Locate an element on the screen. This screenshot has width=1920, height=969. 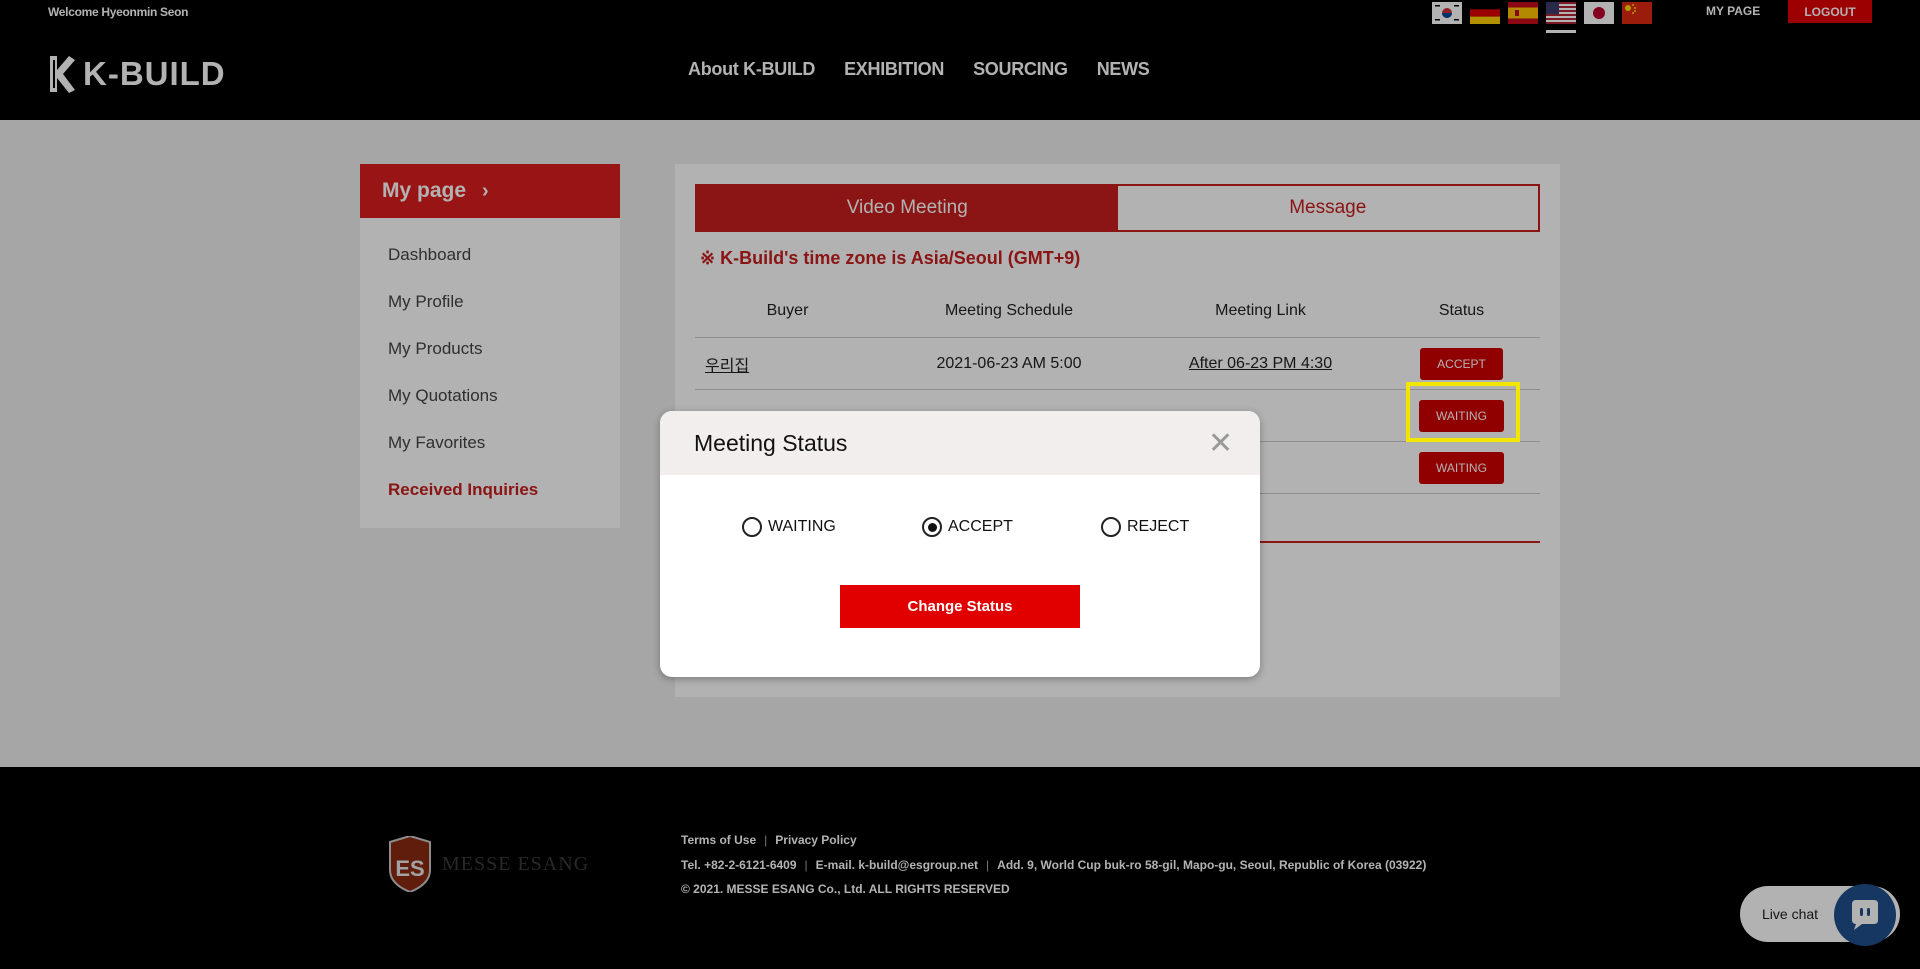
radio-waiting: WAITING is located at coordinates (789, 527).